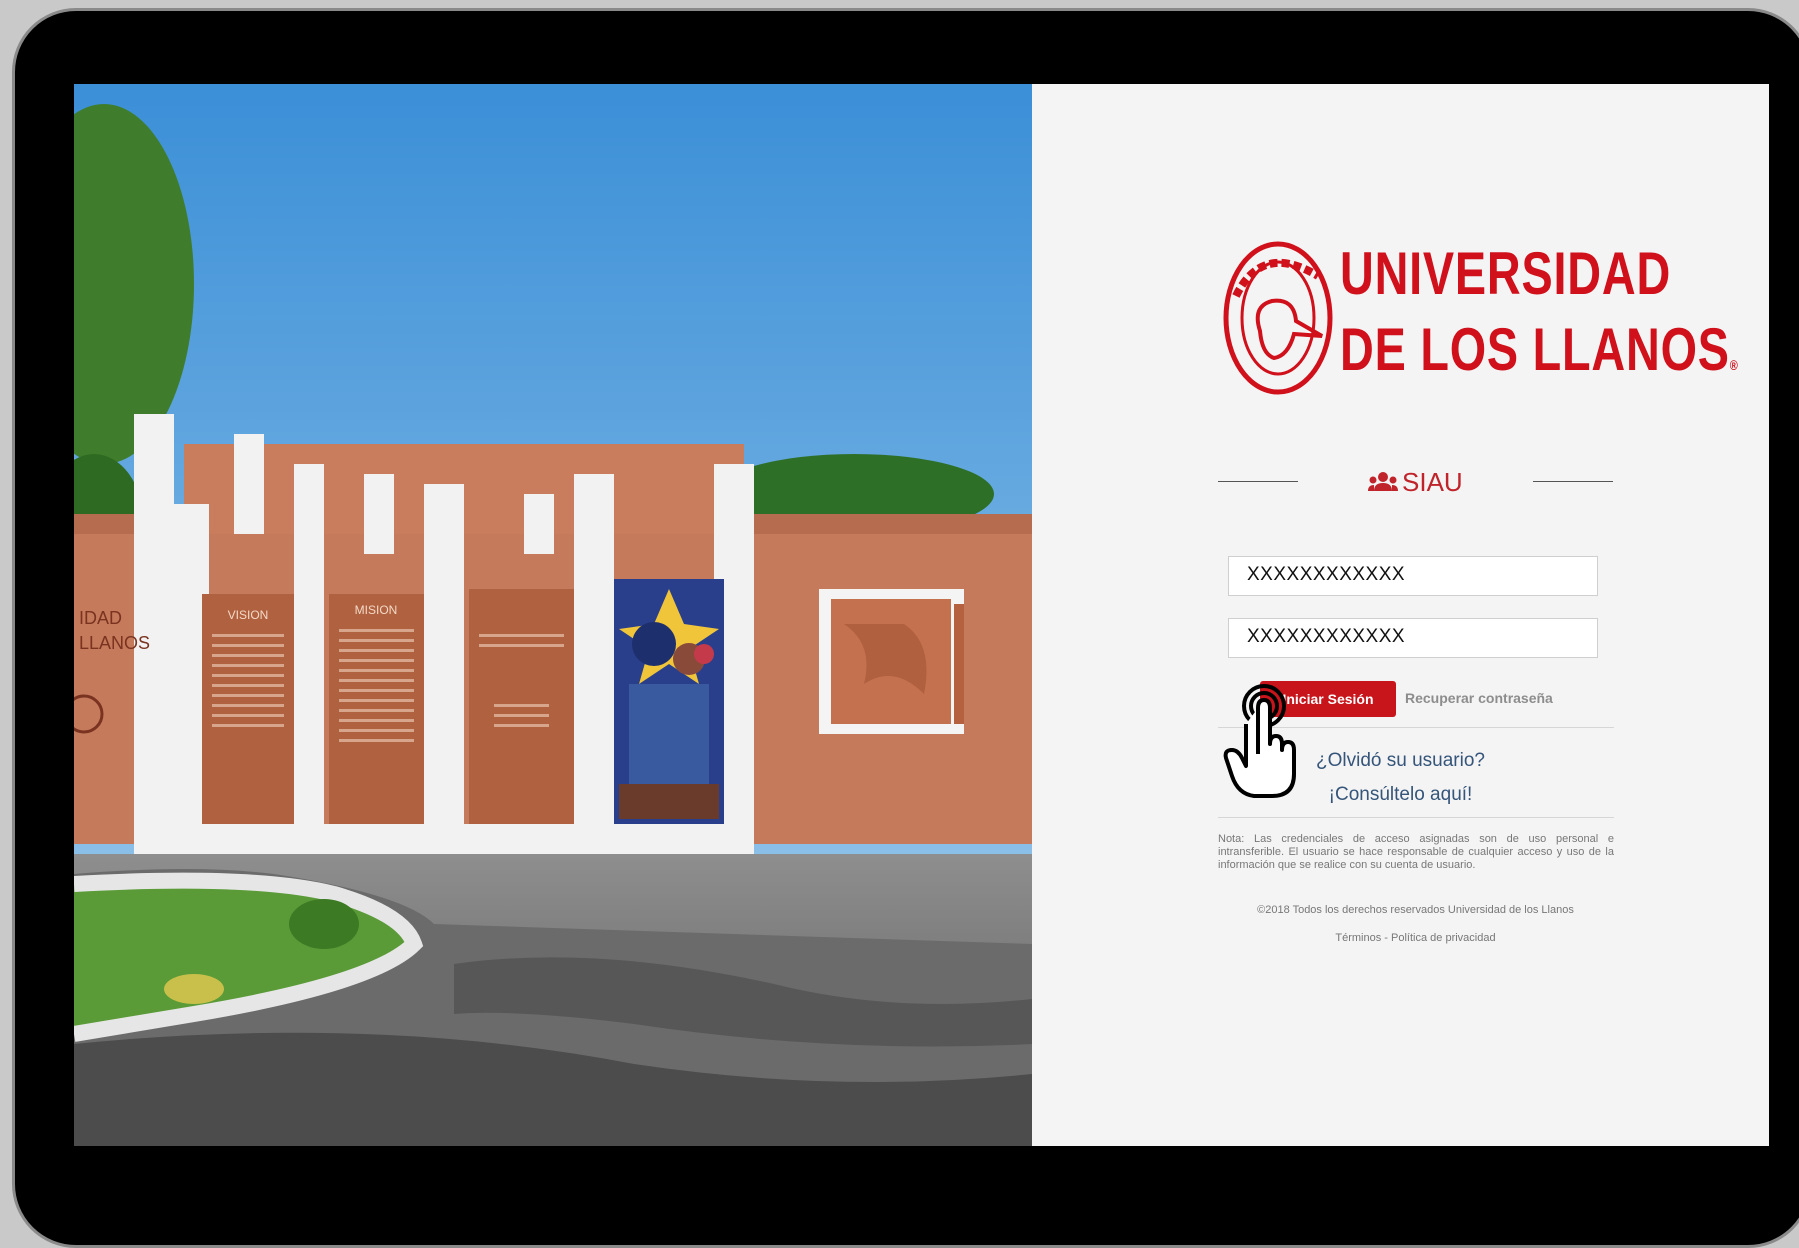 The width and height of the screenshot is (1799, 1248). What do you see at coordinates (100, 618) in the screenshot?
I see `svg-text: IDAD` at bounding box center [100, 618].